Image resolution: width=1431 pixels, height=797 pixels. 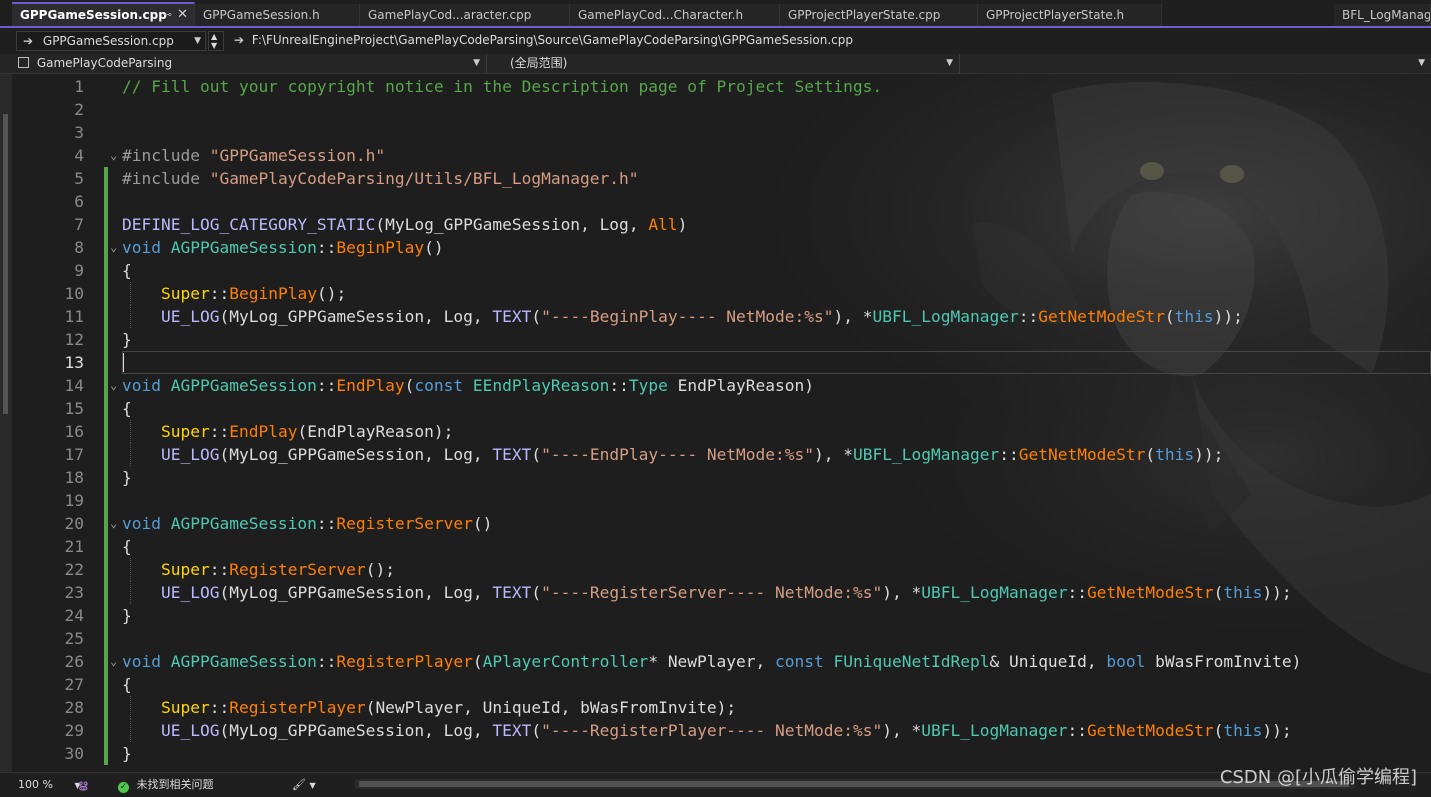 I want to click on left-margin-strip, so click(x=6, y=423).